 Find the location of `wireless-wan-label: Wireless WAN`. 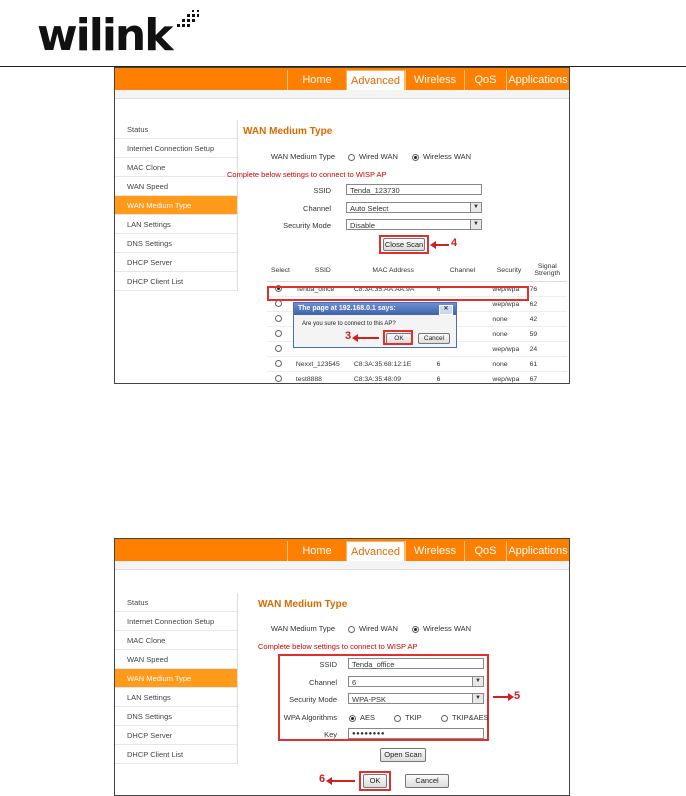

wireless-wan-label: Wireless WAN is located at coordinates (447, 156).